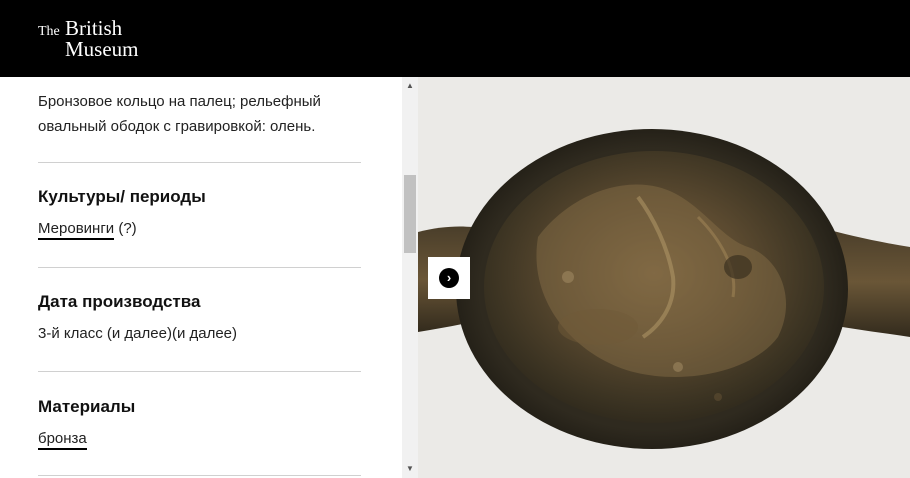 The height and width of the screenshot is (478, 910). What do you see at coordinates (410, 214) in the screenshot?
I see `scroll-thumb` at bounding box center [410, 214].